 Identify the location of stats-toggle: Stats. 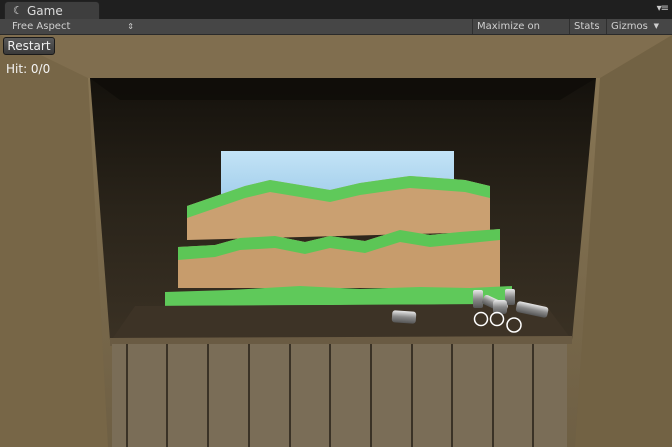
(587, 26).